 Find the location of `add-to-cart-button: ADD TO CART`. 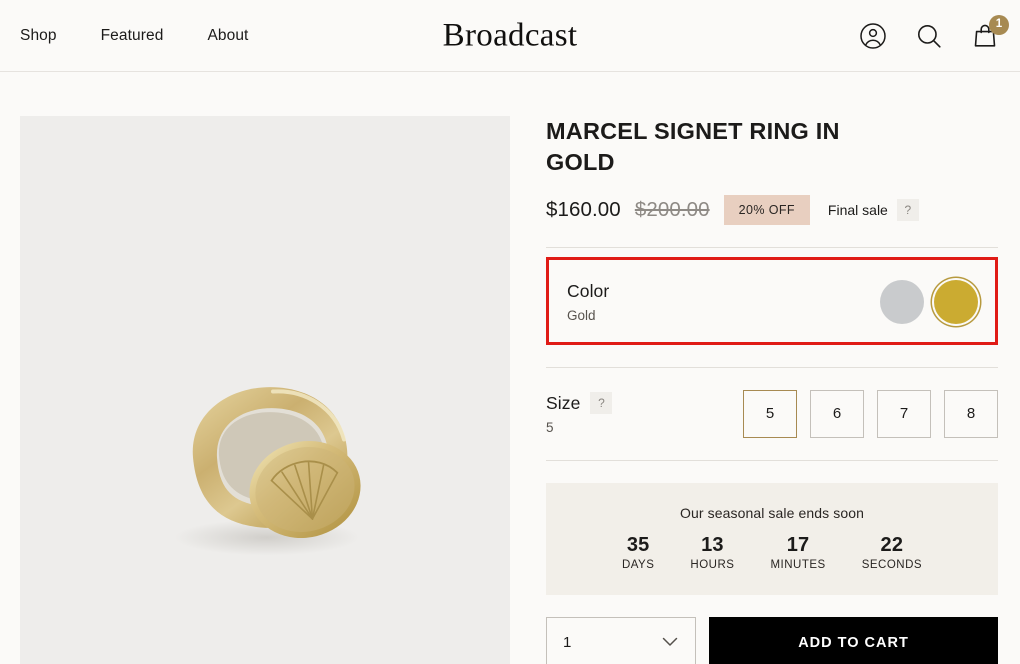

add-to-cart-button: ADD TO CART is located at coordinates (853, 640).